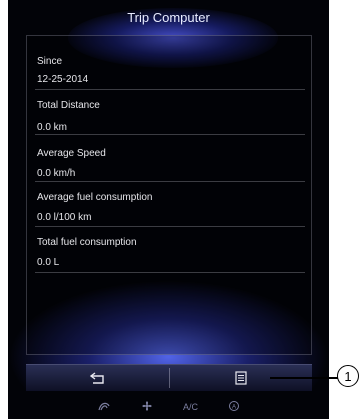  I want to click on ac-button: A/C, so click(190, 407).